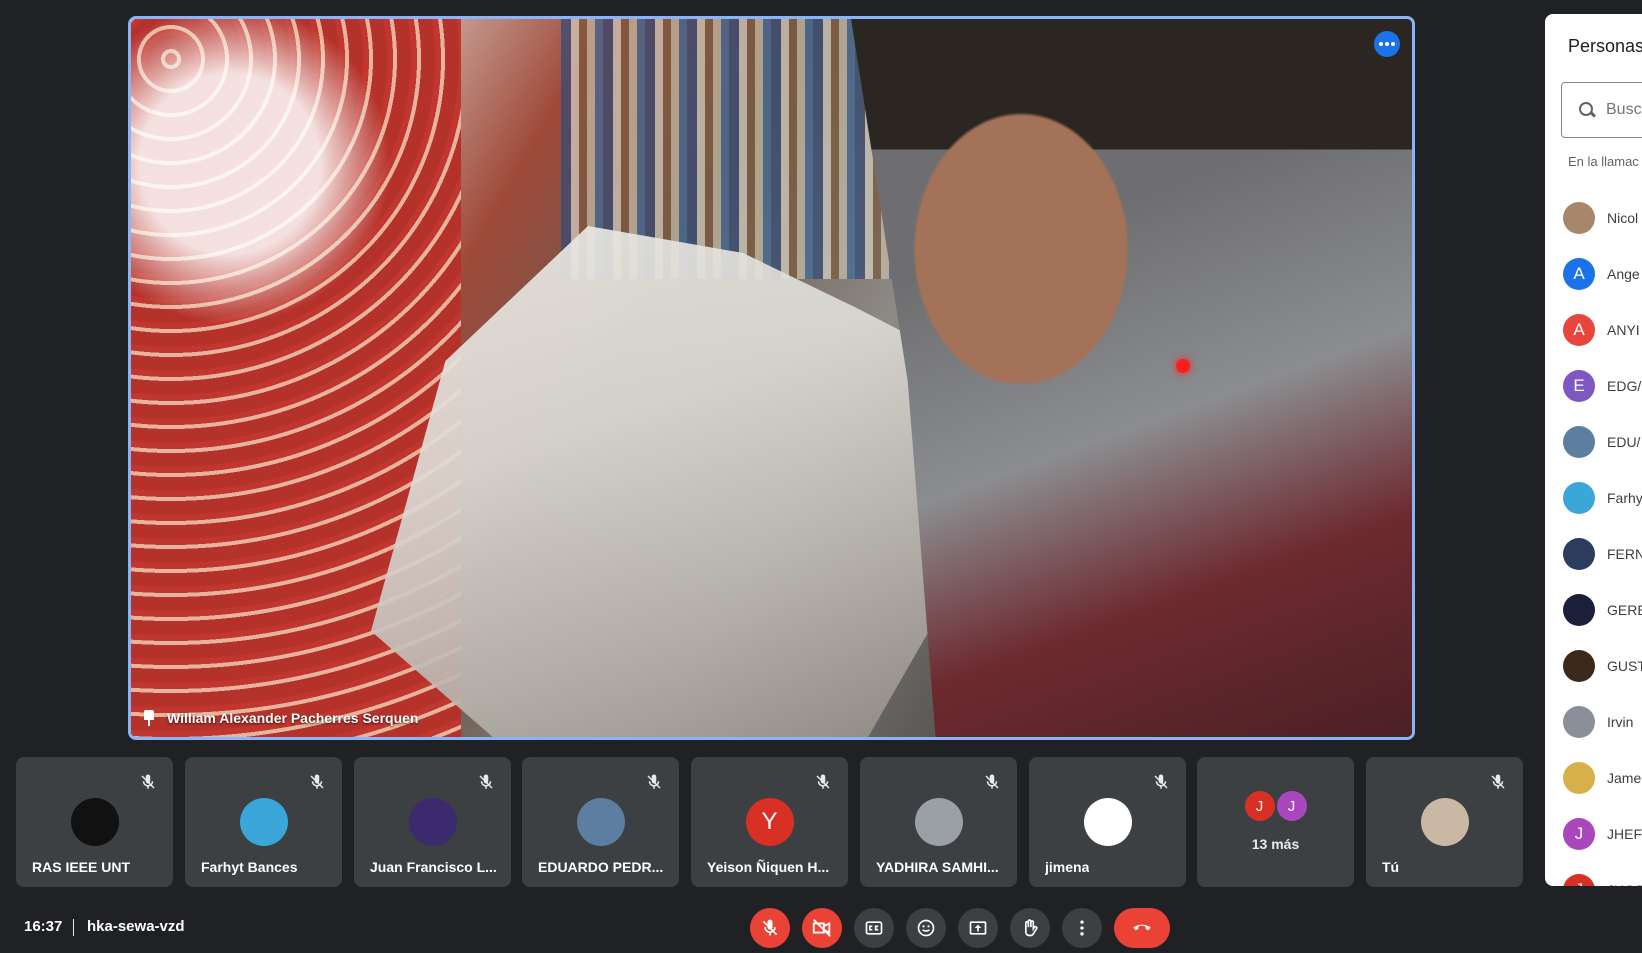 The height and width of the screenshot is (953, 1642). Describe the element at coordinates (1587, 110) in the screenshot. I see `search-icon` at that location.